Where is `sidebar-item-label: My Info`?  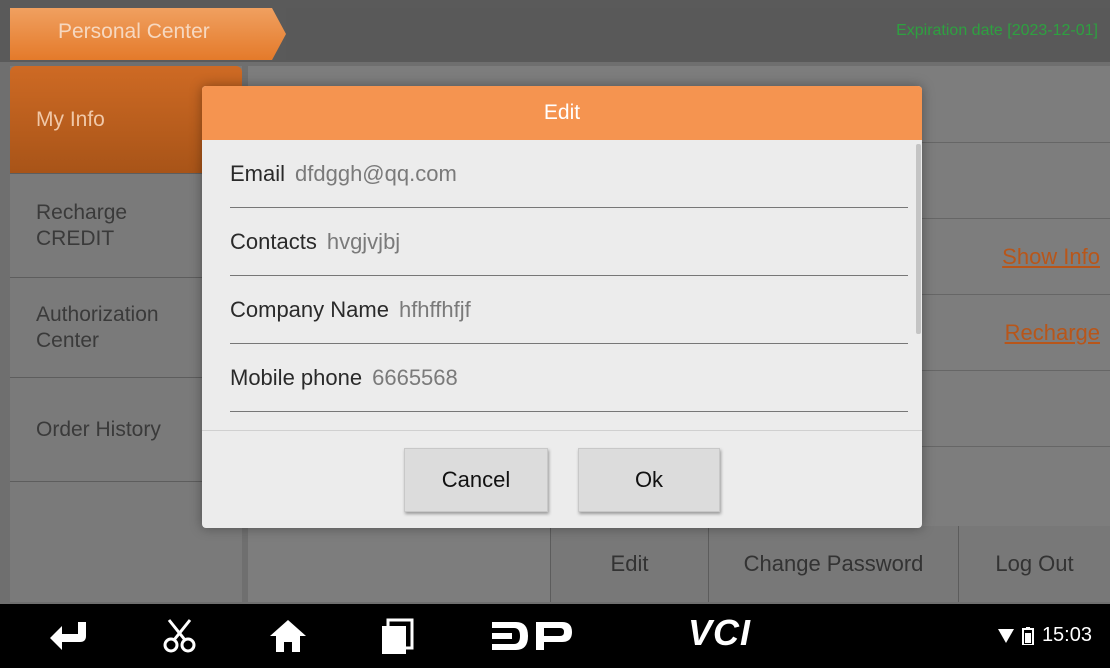 sidebar-item-label: My Info is located at coordinates (70, 119).